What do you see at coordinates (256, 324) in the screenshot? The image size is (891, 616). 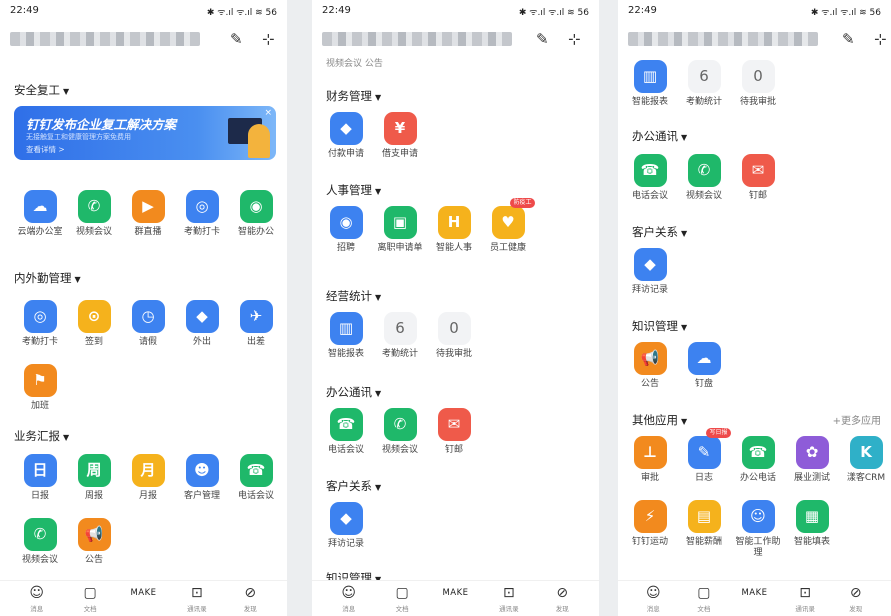 I see `app-tile: ✈ 出差` at bounding box center [256, 324].